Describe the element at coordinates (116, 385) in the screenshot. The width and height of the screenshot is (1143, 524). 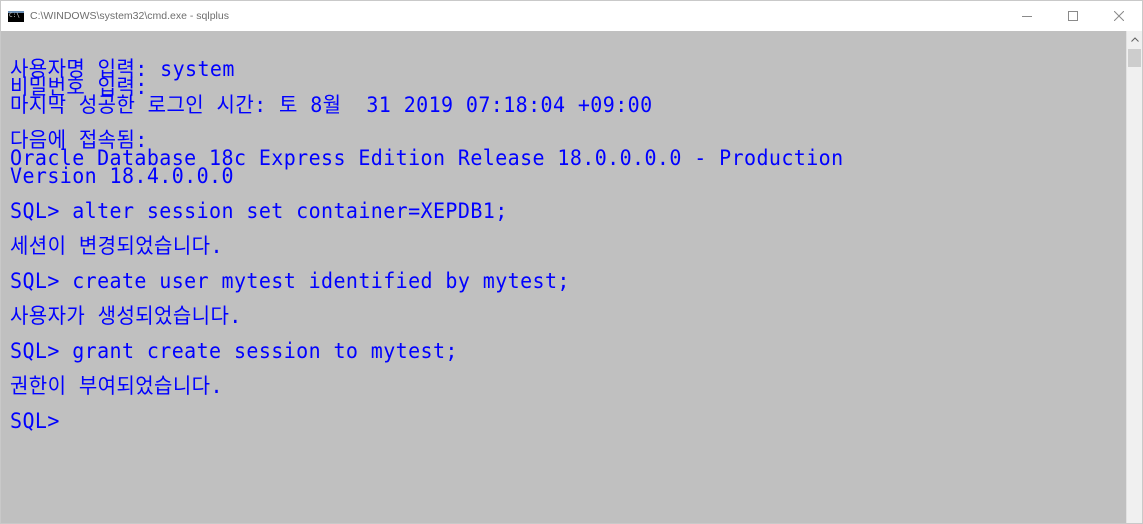
I see `console-output-line: 권한이 부여되었습니다.` at that location.